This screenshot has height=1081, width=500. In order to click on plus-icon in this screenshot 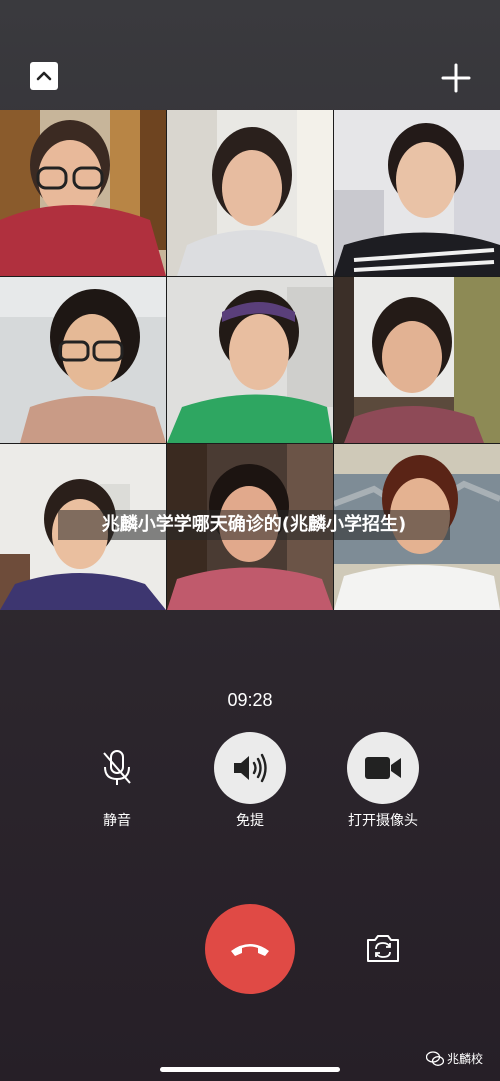, I will do `click(456, 78)`.